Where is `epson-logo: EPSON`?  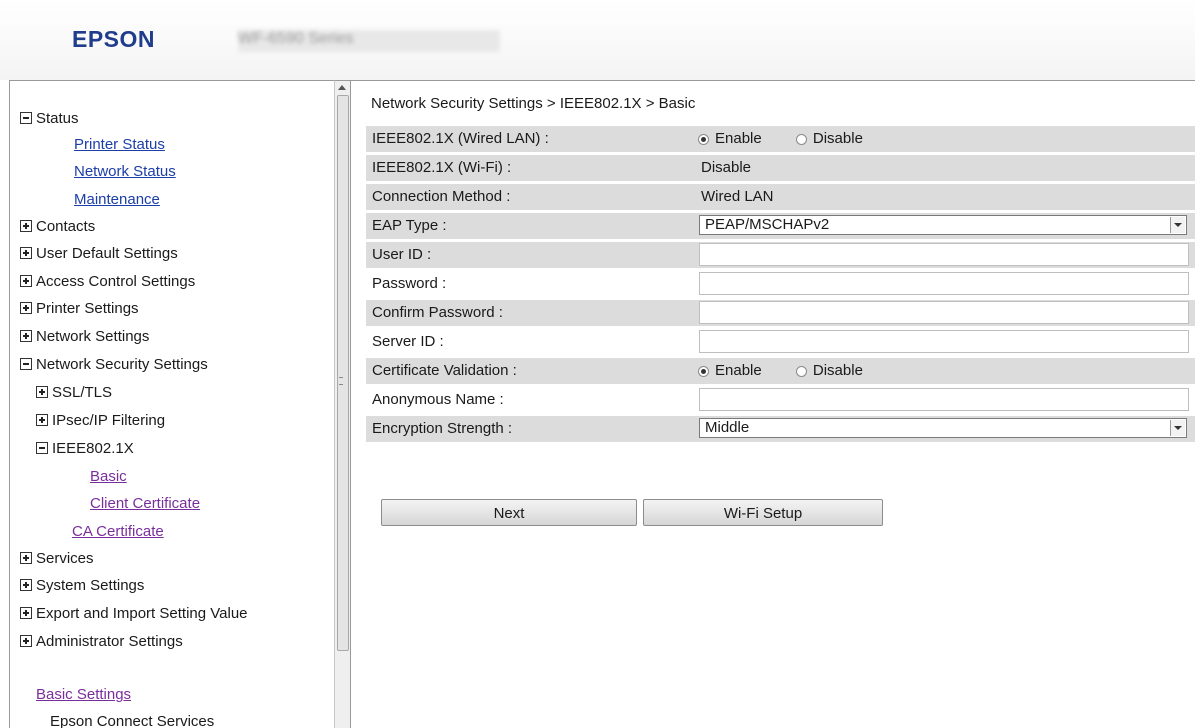
epson-logo: EPSON is located at coordinates (114, 39).